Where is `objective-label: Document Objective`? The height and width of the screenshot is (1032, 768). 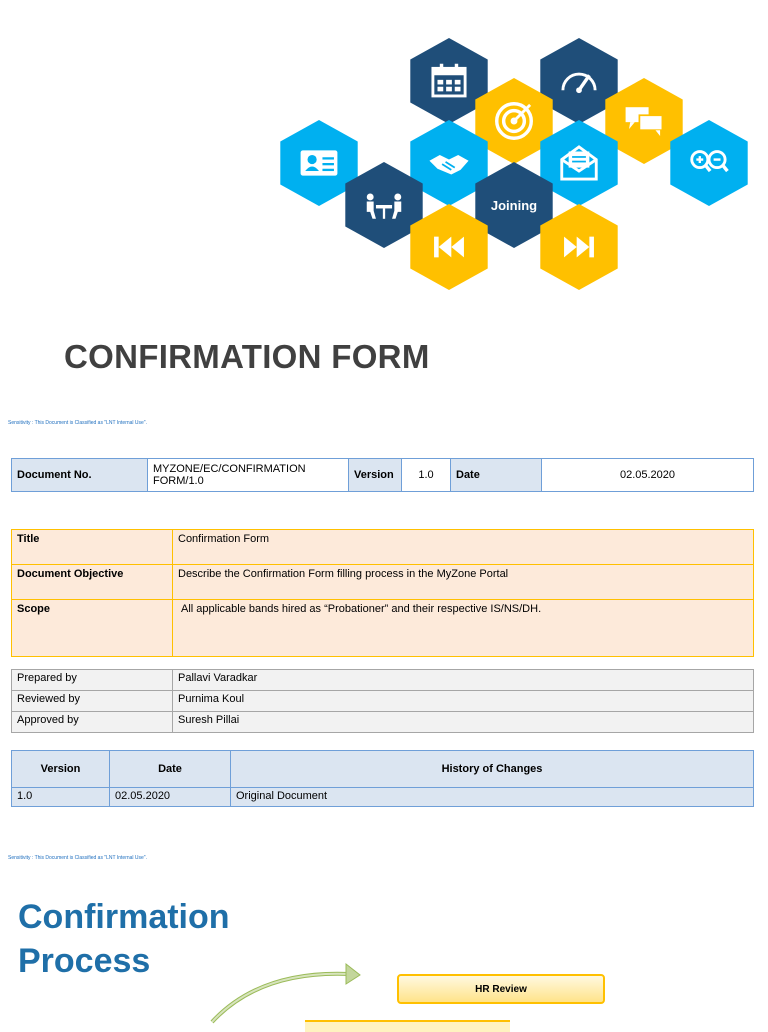 objective-label: Document Objective is located at coordinates (92, 582).